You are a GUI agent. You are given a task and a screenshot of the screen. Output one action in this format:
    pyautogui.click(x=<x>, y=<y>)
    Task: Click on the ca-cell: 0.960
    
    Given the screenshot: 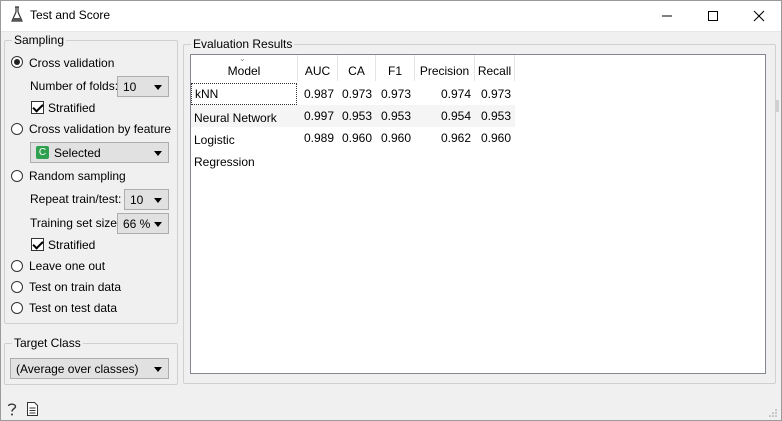 What is the action you would take?
    pyautogui.click(x=357, y=138)
    